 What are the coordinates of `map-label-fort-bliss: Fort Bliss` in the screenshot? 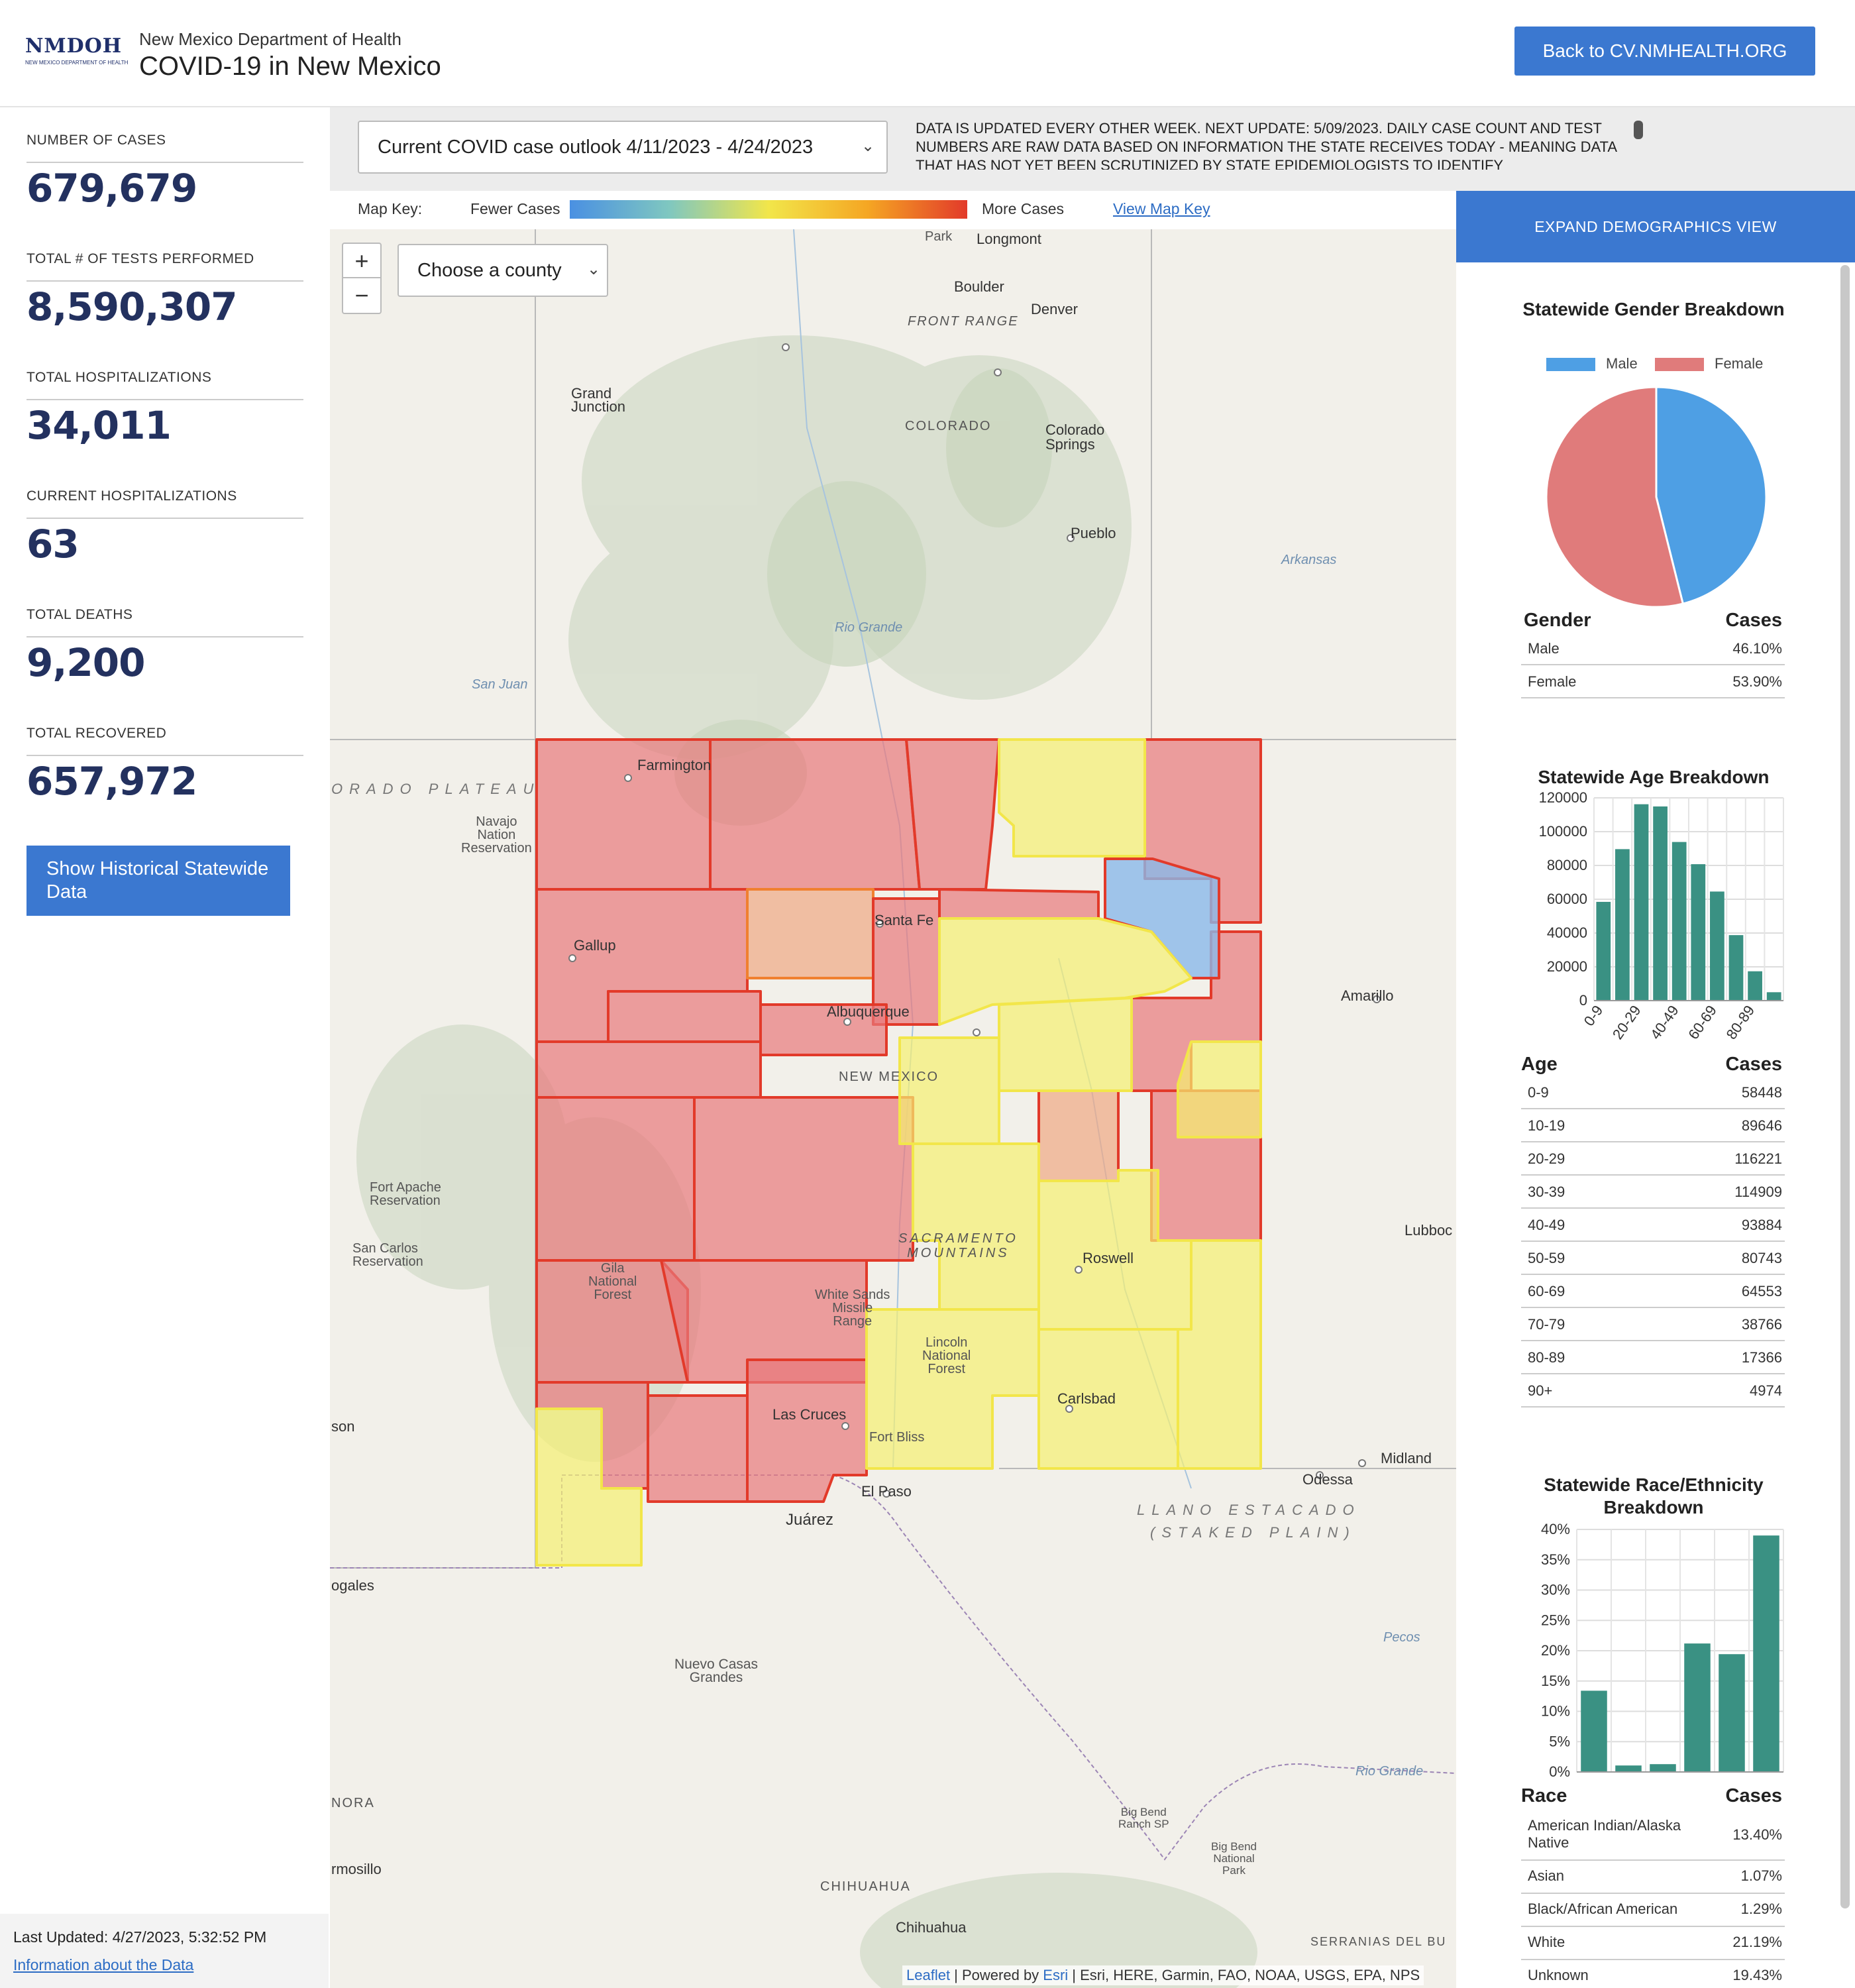 It's located at (897, 1437).